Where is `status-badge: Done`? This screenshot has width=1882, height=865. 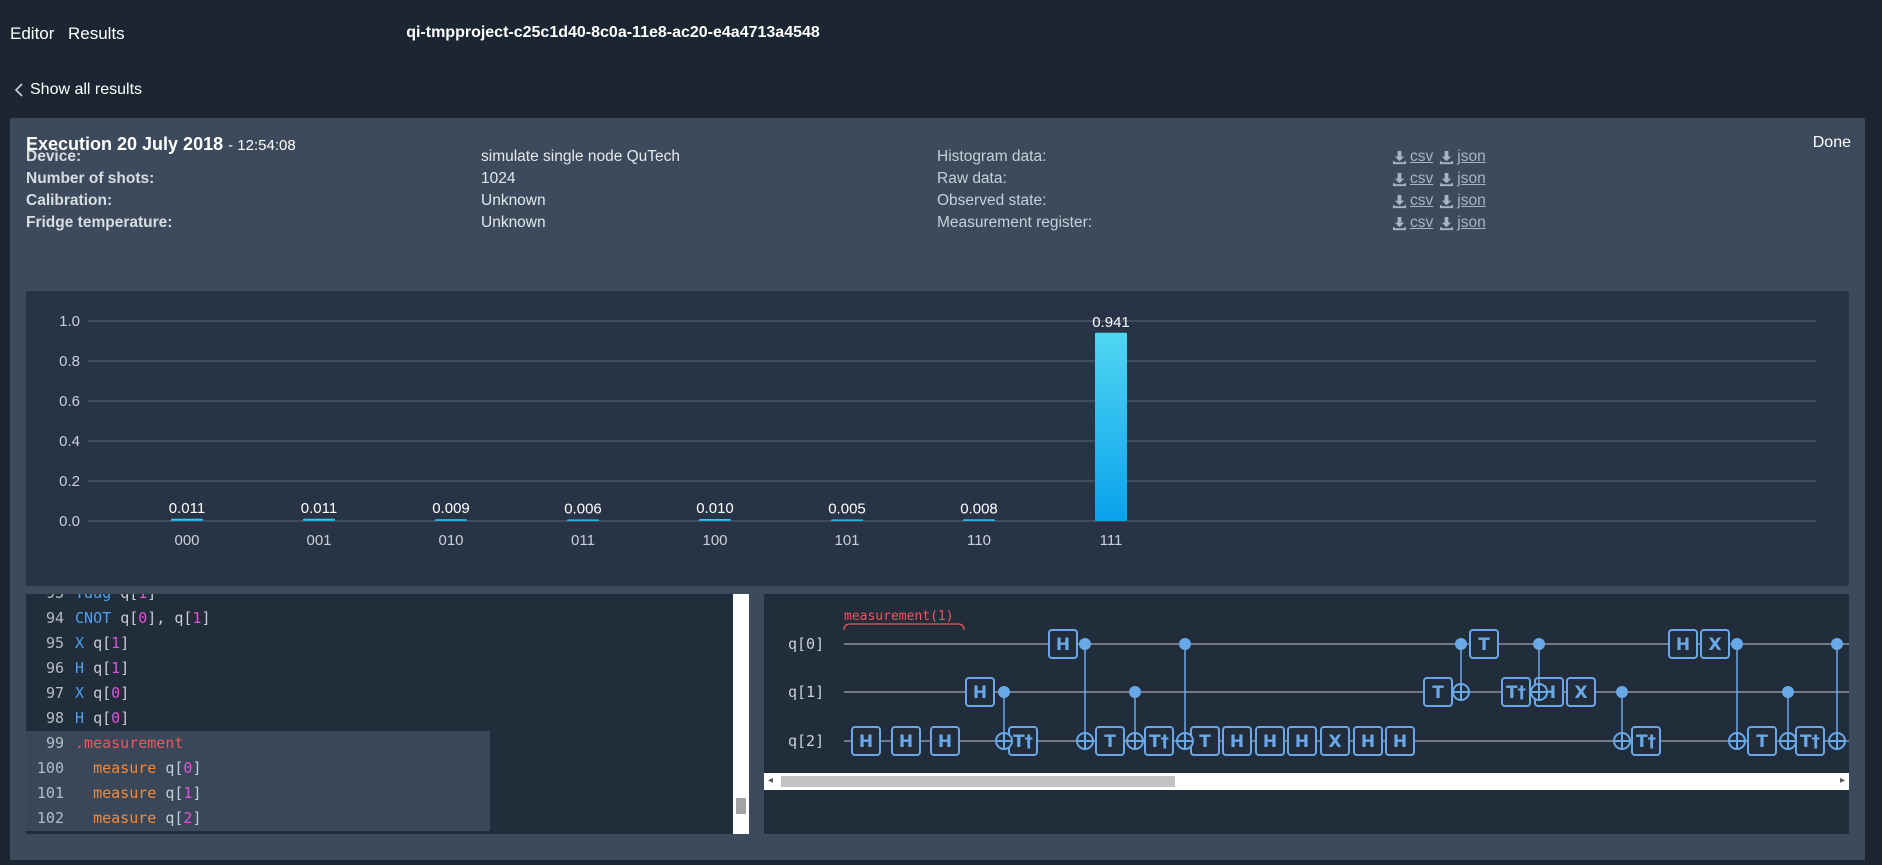 status-badge: Done is located at coordinates (1831, 142).